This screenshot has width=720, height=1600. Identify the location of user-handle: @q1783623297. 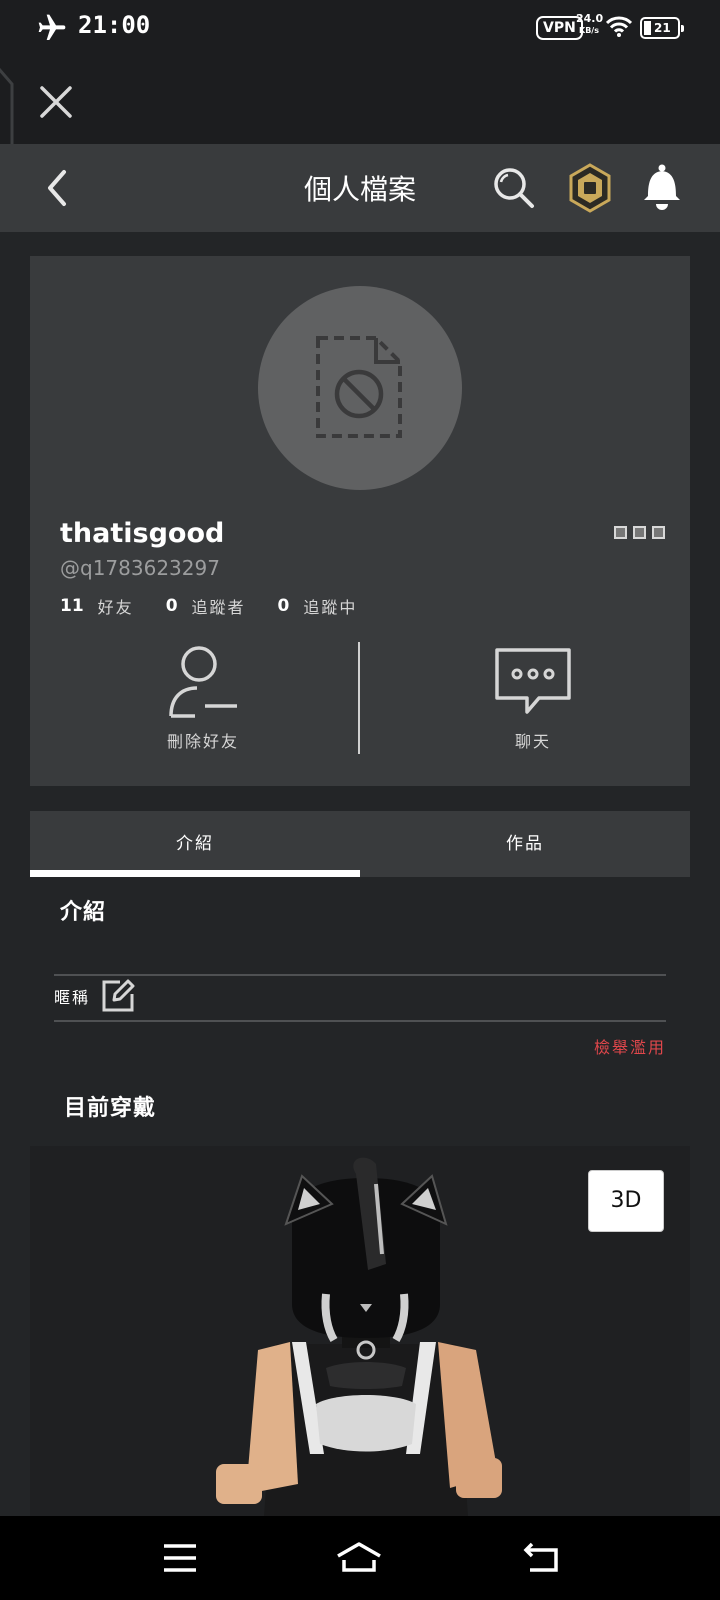
(140, 568).